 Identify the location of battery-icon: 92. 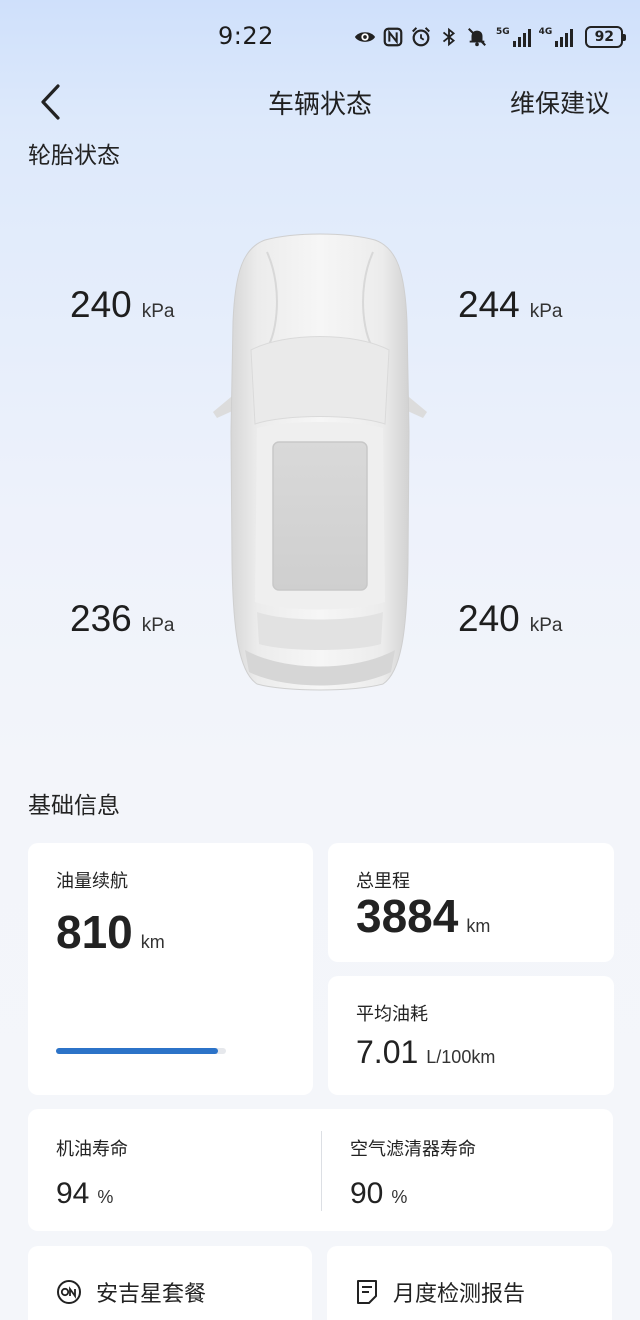
(606, 37).